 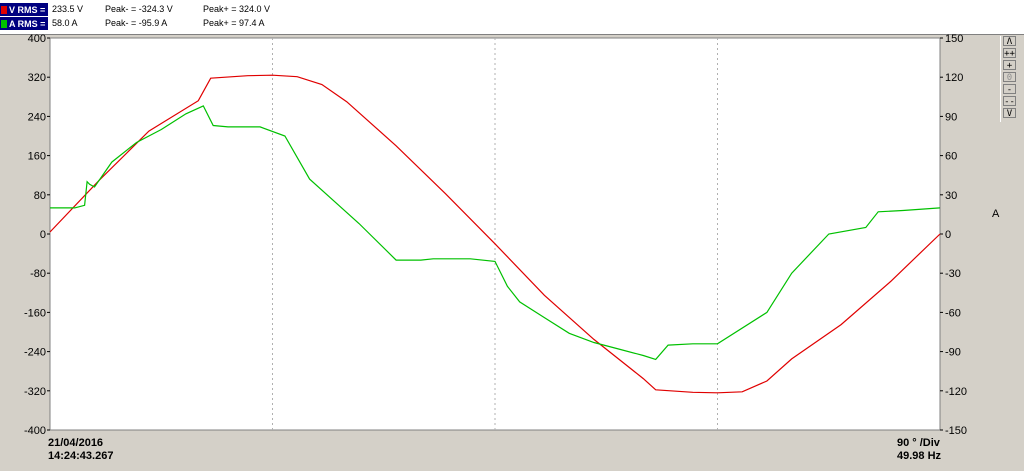 What do you see at coordinates (81, 456) in the screenshot?
I see `capture-time: 14:24:43.267` at bounding box center [81, 456].